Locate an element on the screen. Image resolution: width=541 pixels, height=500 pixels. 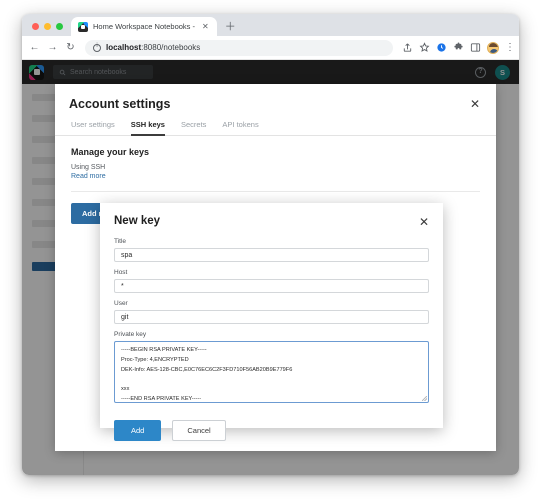
divider is located at coordinates (275, 192).